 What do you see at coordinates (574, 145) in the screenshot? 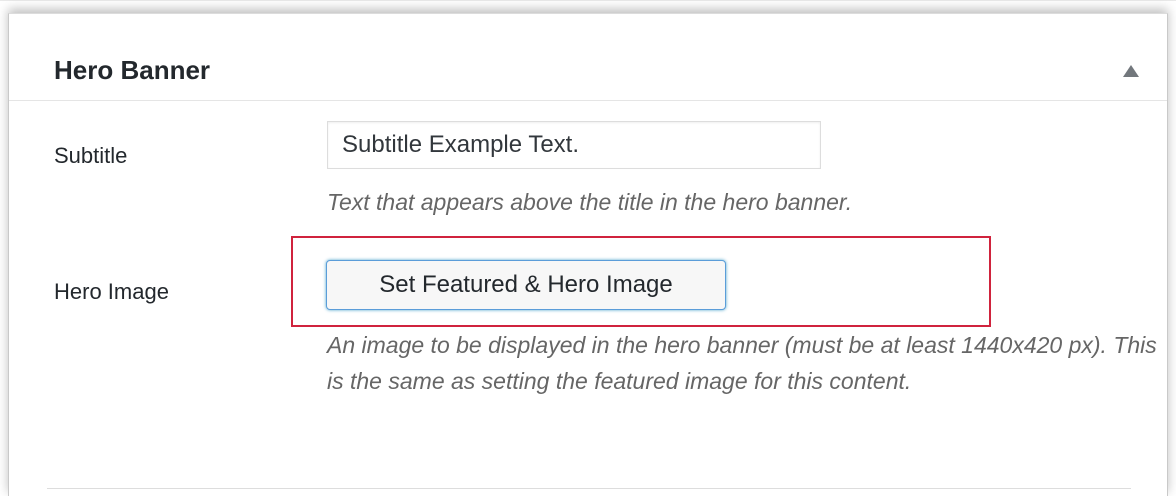
I see `subtitle-input` at bounding box center [574, 145].